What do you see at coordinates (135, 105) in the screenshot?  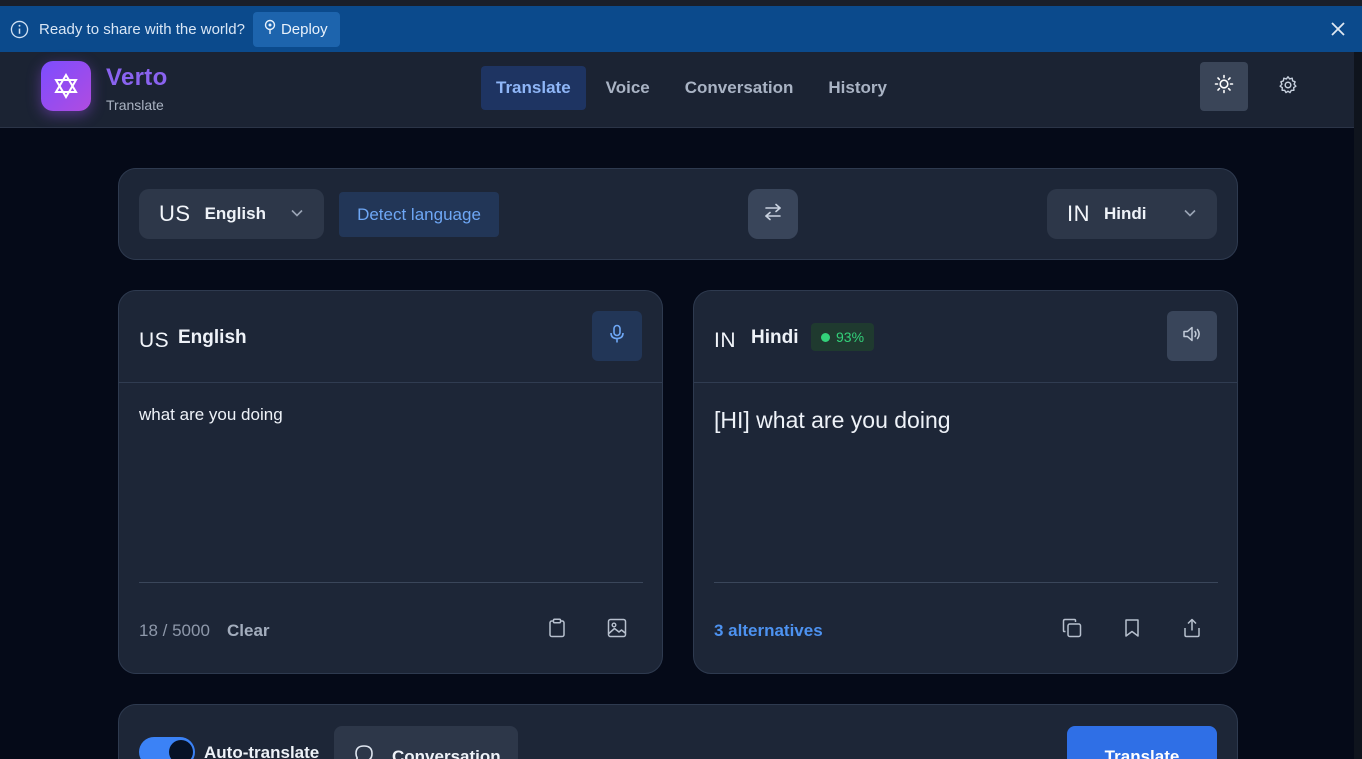 I see `brand-subtitle: Translate` at bounding box center [135, 105].